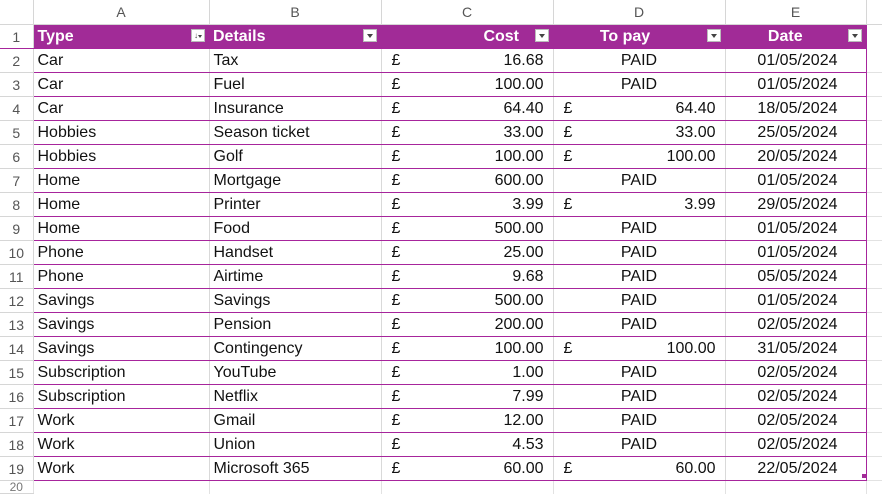 The height and width of the screenshot is (494, 882). I want to click on header-date-cell: Date, so click(796, 36).